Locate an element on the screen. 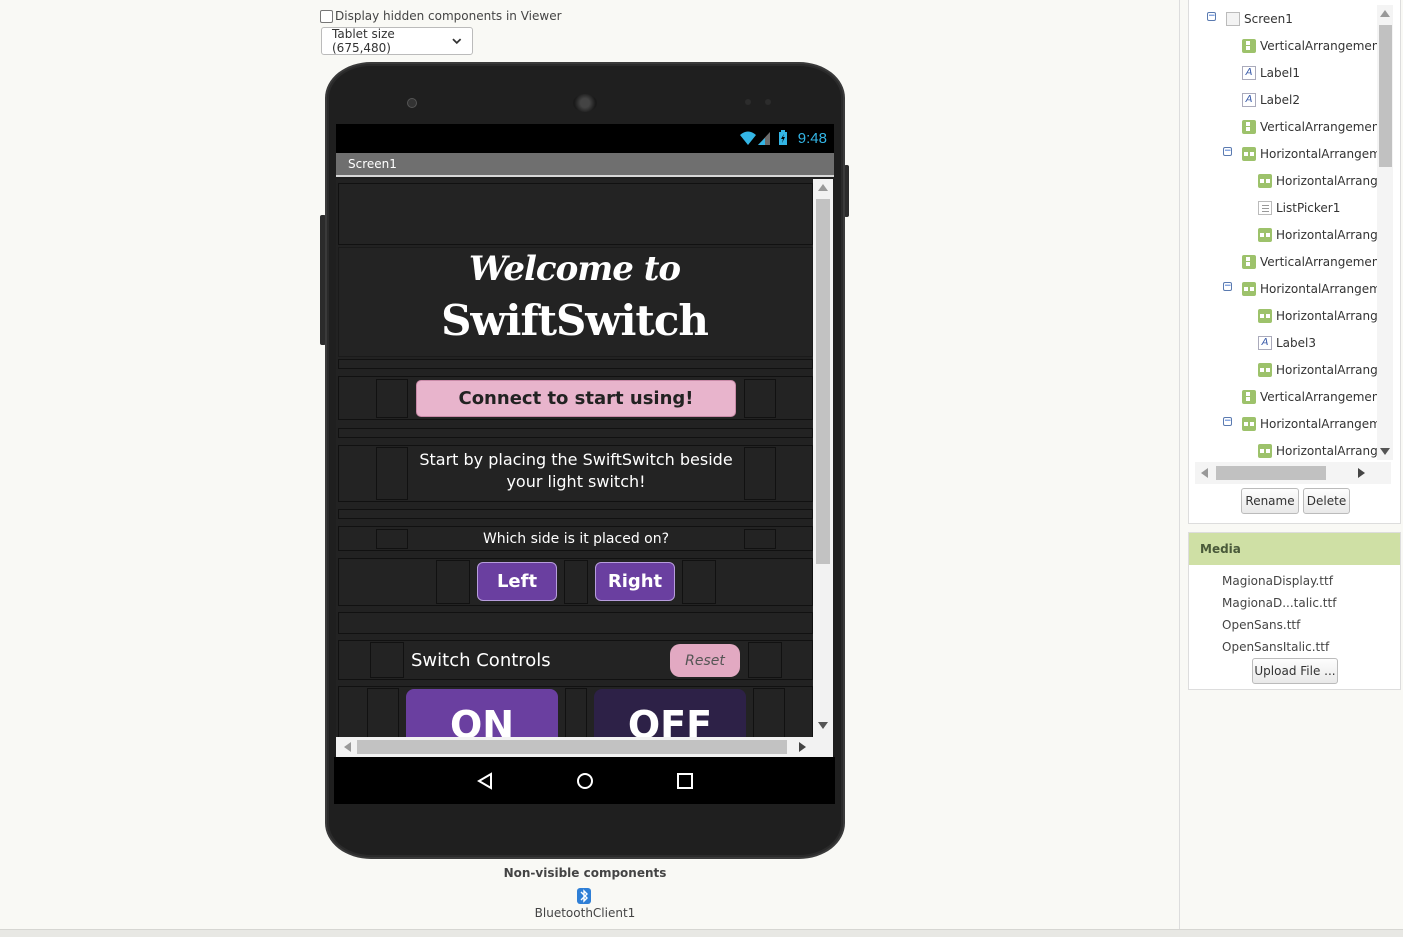 Image resolution: width=1403 pixels, height=937 pixels. instruction-text-line-1: Start by placing the SwiftSwitch beside is located at coordinates (576, 459).